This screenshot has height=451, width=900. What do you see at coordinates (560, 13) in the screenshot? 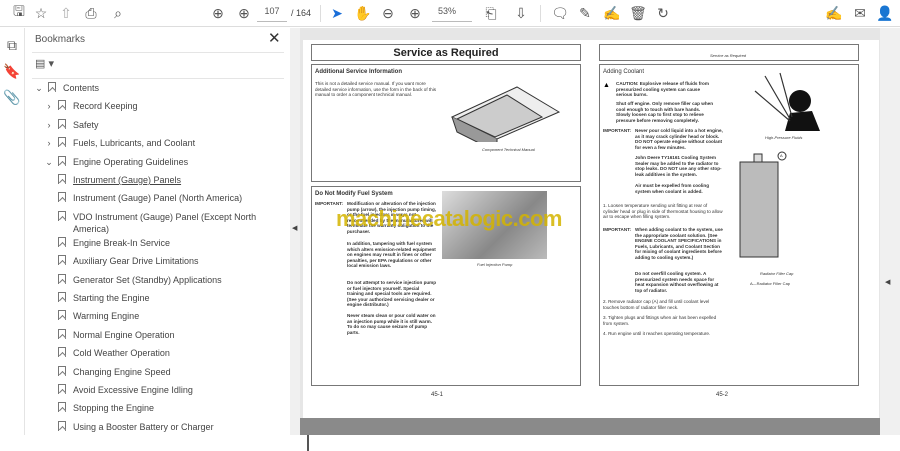
I see `comment-icon: 🗨` at bounding box center [560, 13].